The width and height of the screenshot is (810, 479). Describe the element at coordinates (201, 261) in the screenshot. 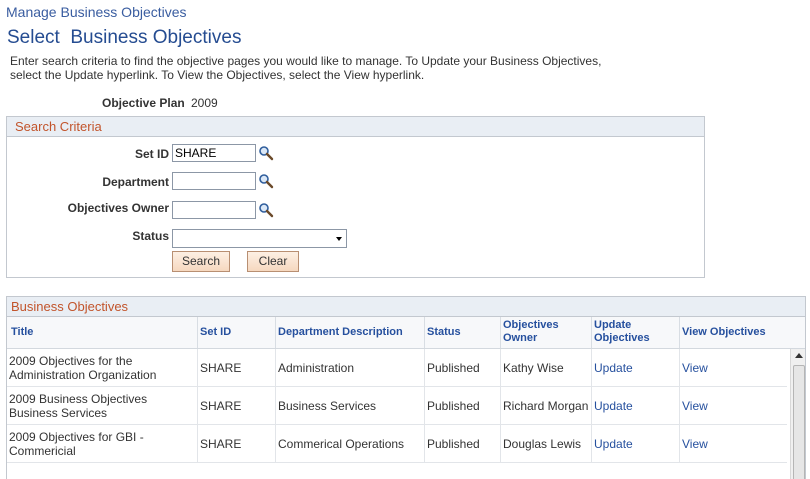

I see `search-button: Search` at that location.